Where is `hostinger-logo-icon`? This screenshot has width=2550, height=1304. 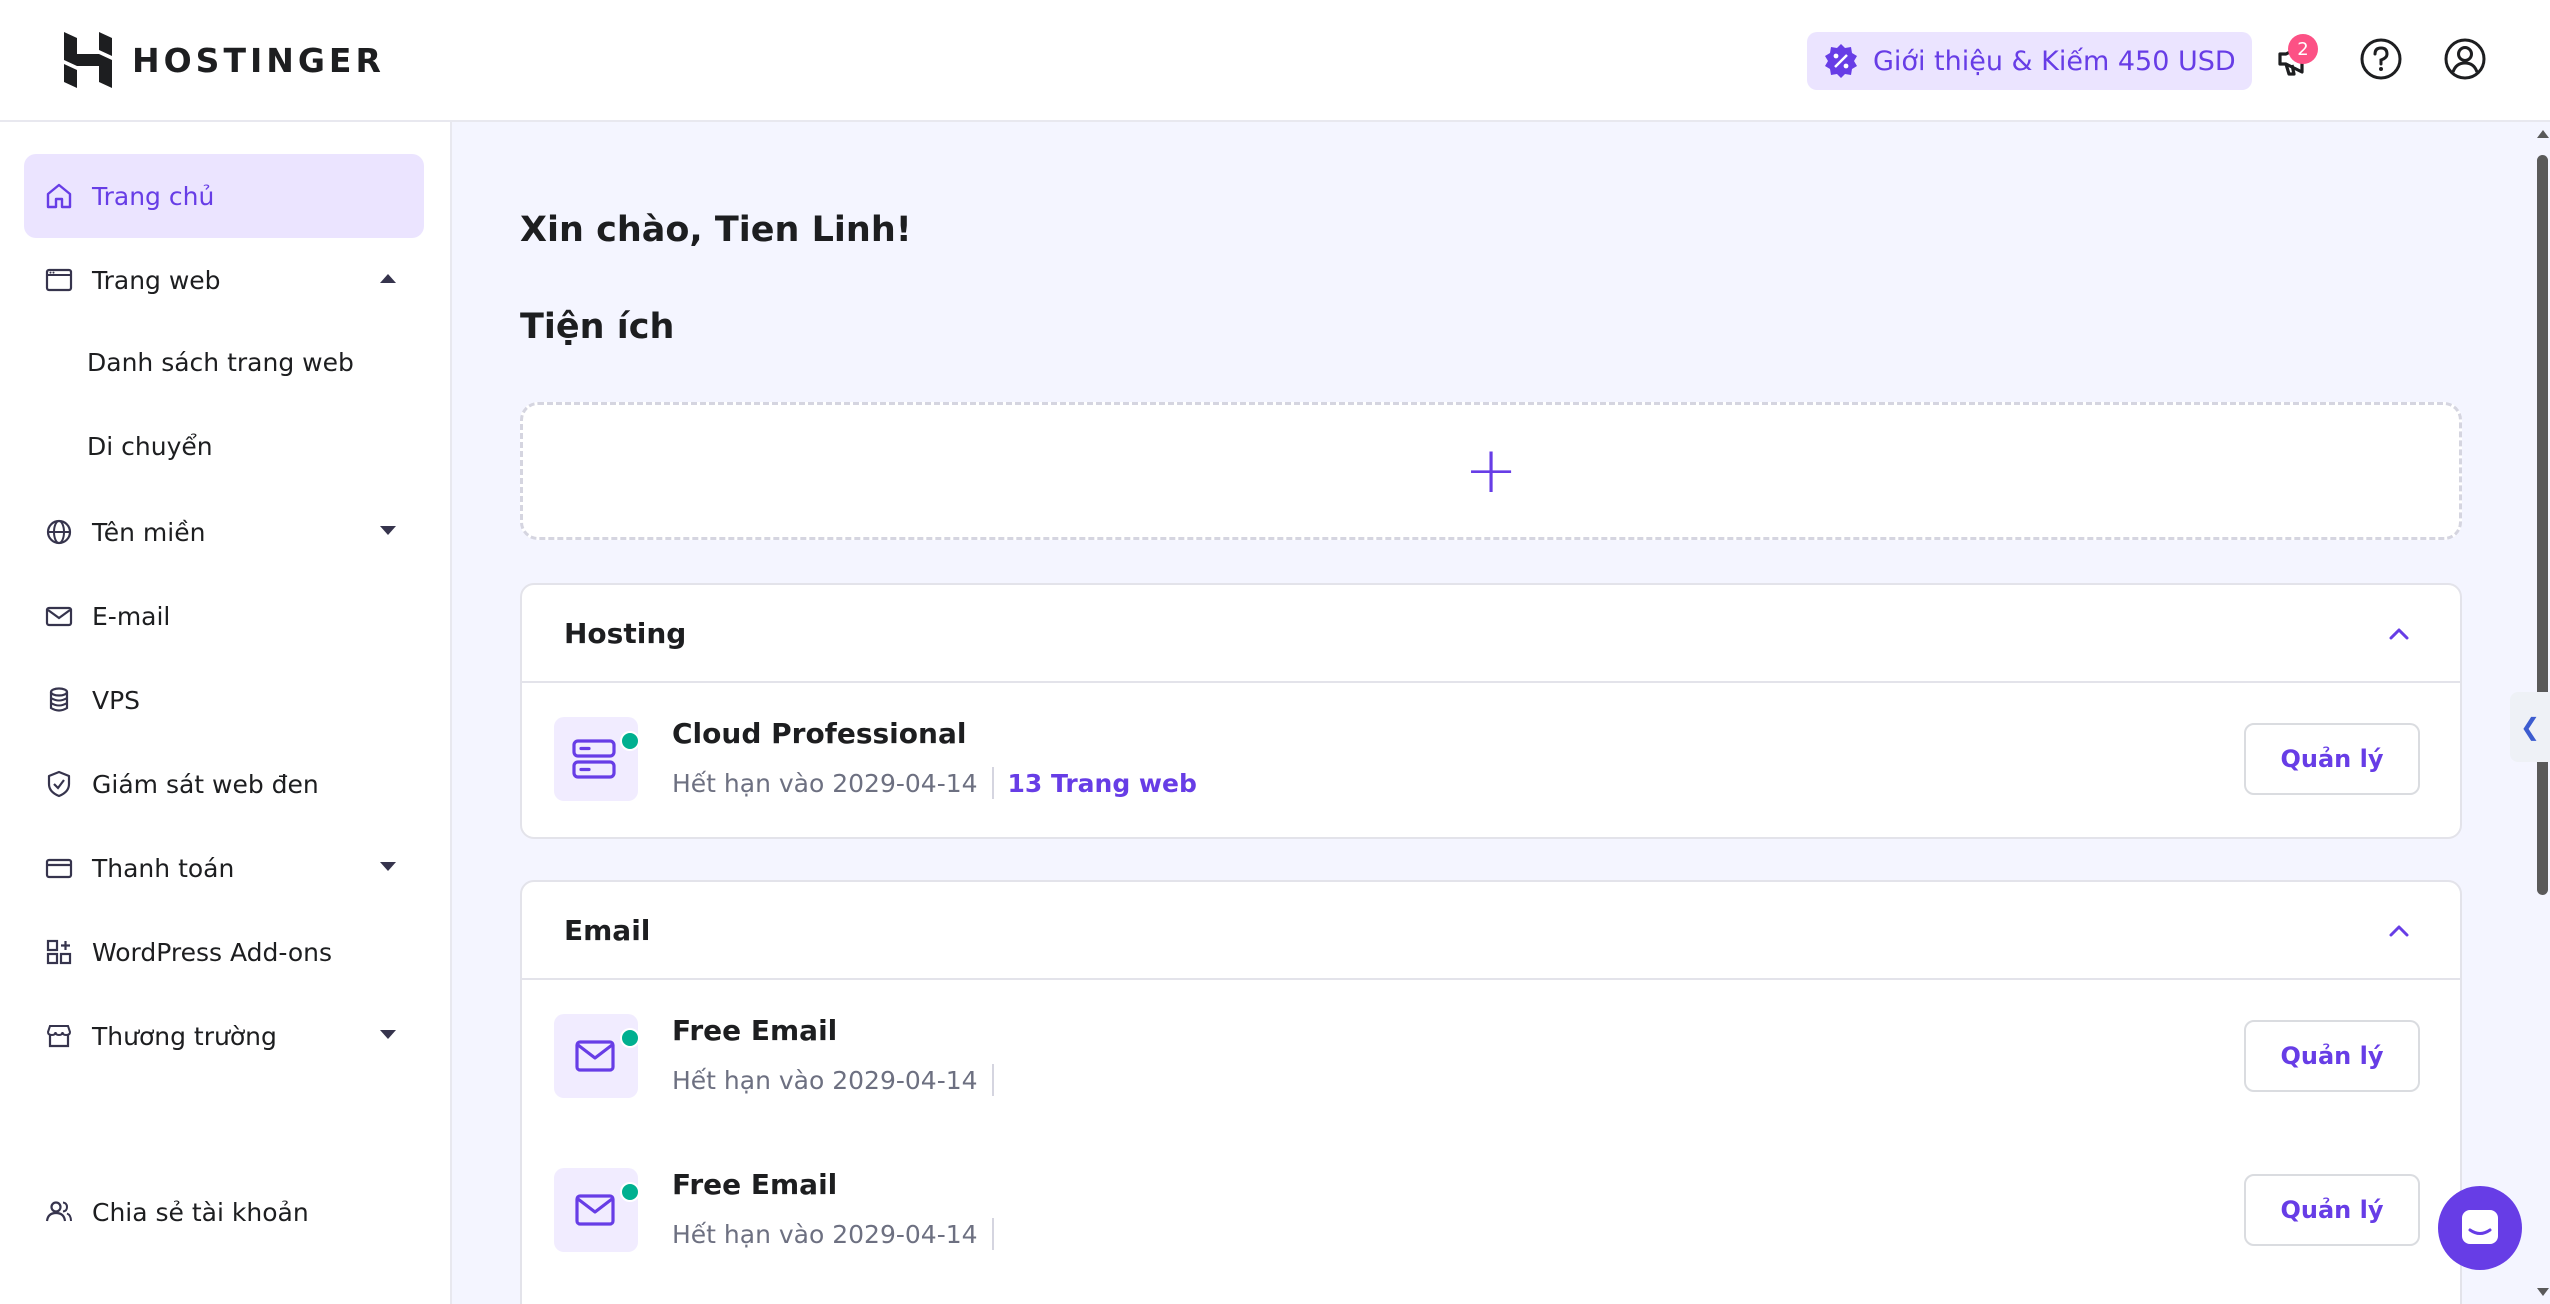 hostinger-logo-icon is located at coordinates (88, 60).